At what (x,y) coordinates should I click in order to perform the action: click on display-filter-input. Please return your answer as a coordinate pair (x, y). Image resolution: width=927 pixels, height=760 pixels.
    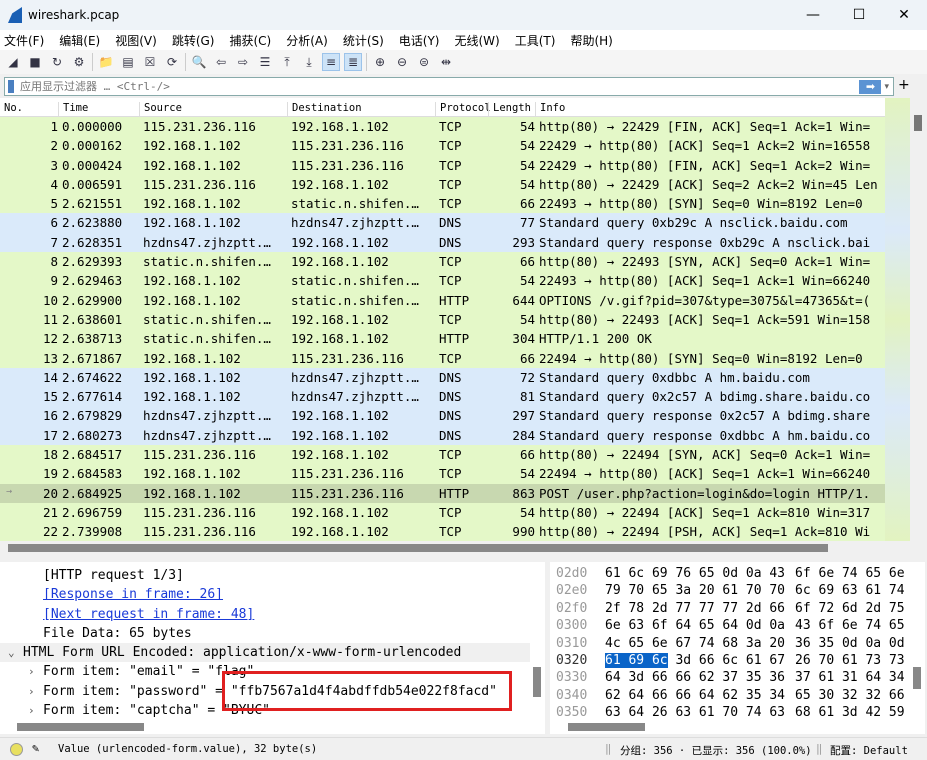
    Looking at the image, I should click on (440, 86).